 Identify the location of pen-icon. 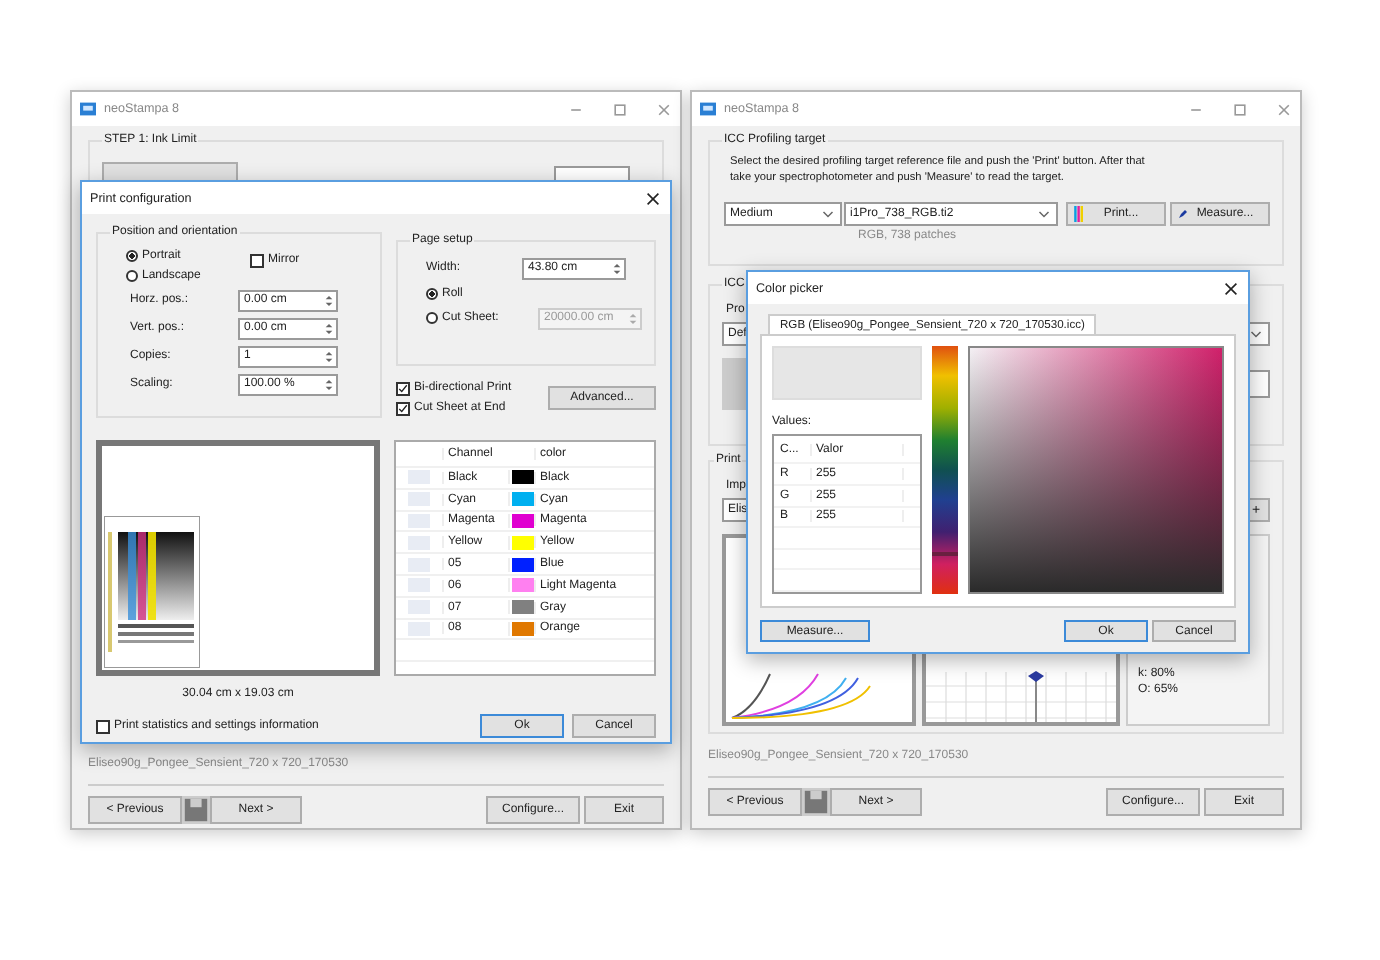
(1183, 214).